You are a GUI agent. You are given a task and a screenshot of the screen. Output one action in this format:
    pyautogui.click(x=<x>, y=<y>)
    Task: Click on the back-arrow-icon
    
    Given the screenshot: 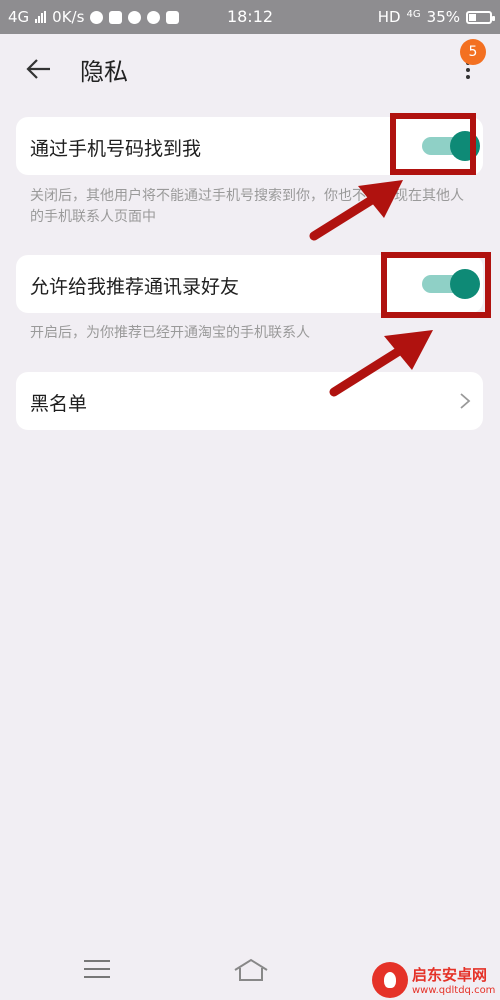 What is the action you would take?
    pyautogui.click(x=39, y=69)
    